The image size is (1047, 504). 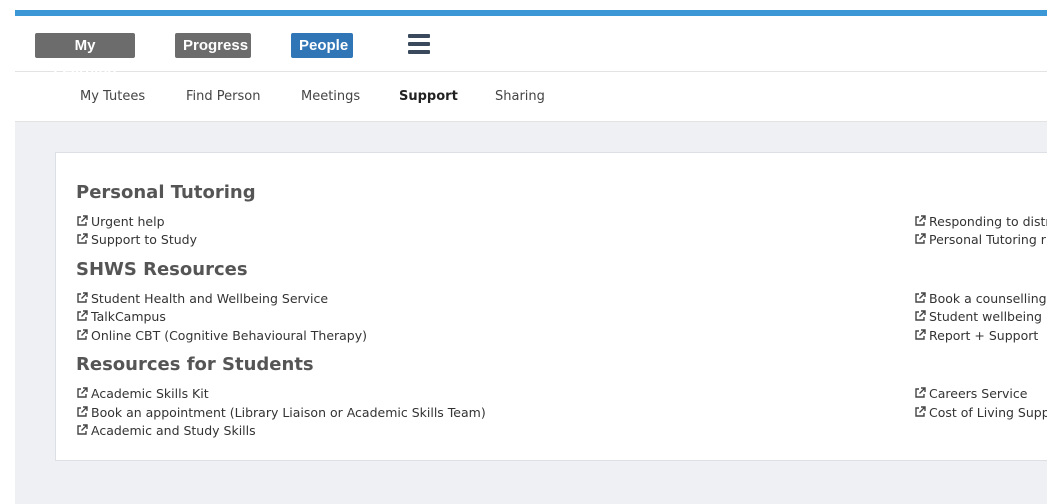 What do you see at coordinates (173, 430) in the screenshot?
I see `link-label: Academic and Study Skills` at bounding box center [173, 430].